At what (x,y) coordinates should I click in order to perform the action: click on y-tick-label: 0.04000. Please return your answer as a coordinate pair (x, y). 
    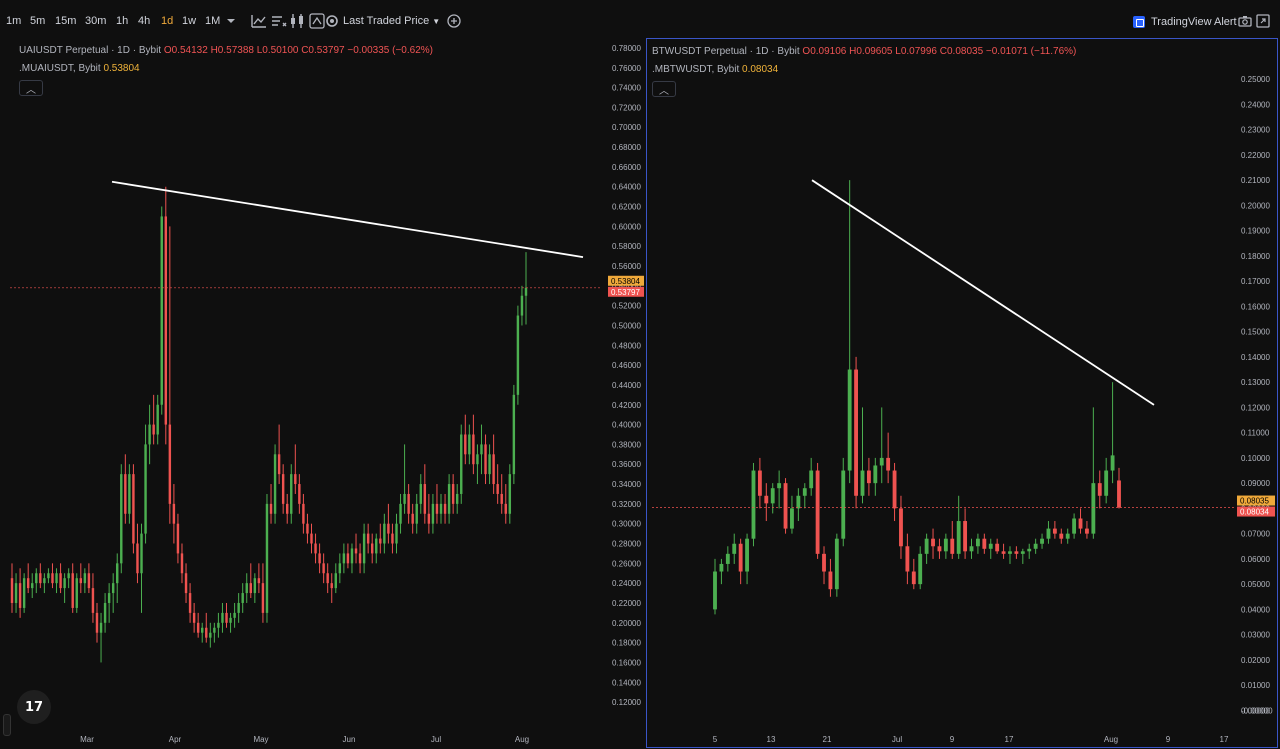
    Looking at the image, I should click on (1255, 609).